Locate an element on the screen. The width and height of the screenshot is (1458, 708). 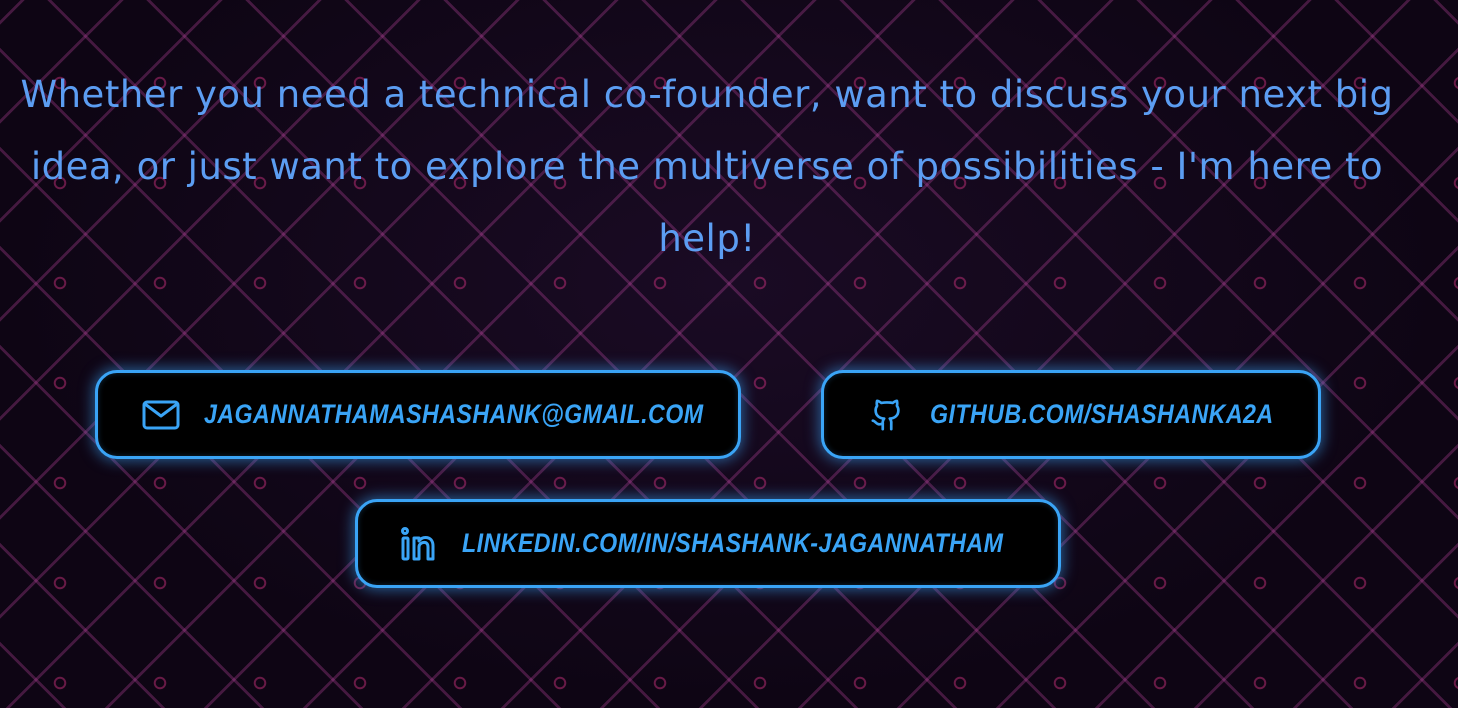
linkedin-label: LINKEDIN.COM/IN/SHASHANK-JAGANNATHAM is located at coordinates (733, 543).